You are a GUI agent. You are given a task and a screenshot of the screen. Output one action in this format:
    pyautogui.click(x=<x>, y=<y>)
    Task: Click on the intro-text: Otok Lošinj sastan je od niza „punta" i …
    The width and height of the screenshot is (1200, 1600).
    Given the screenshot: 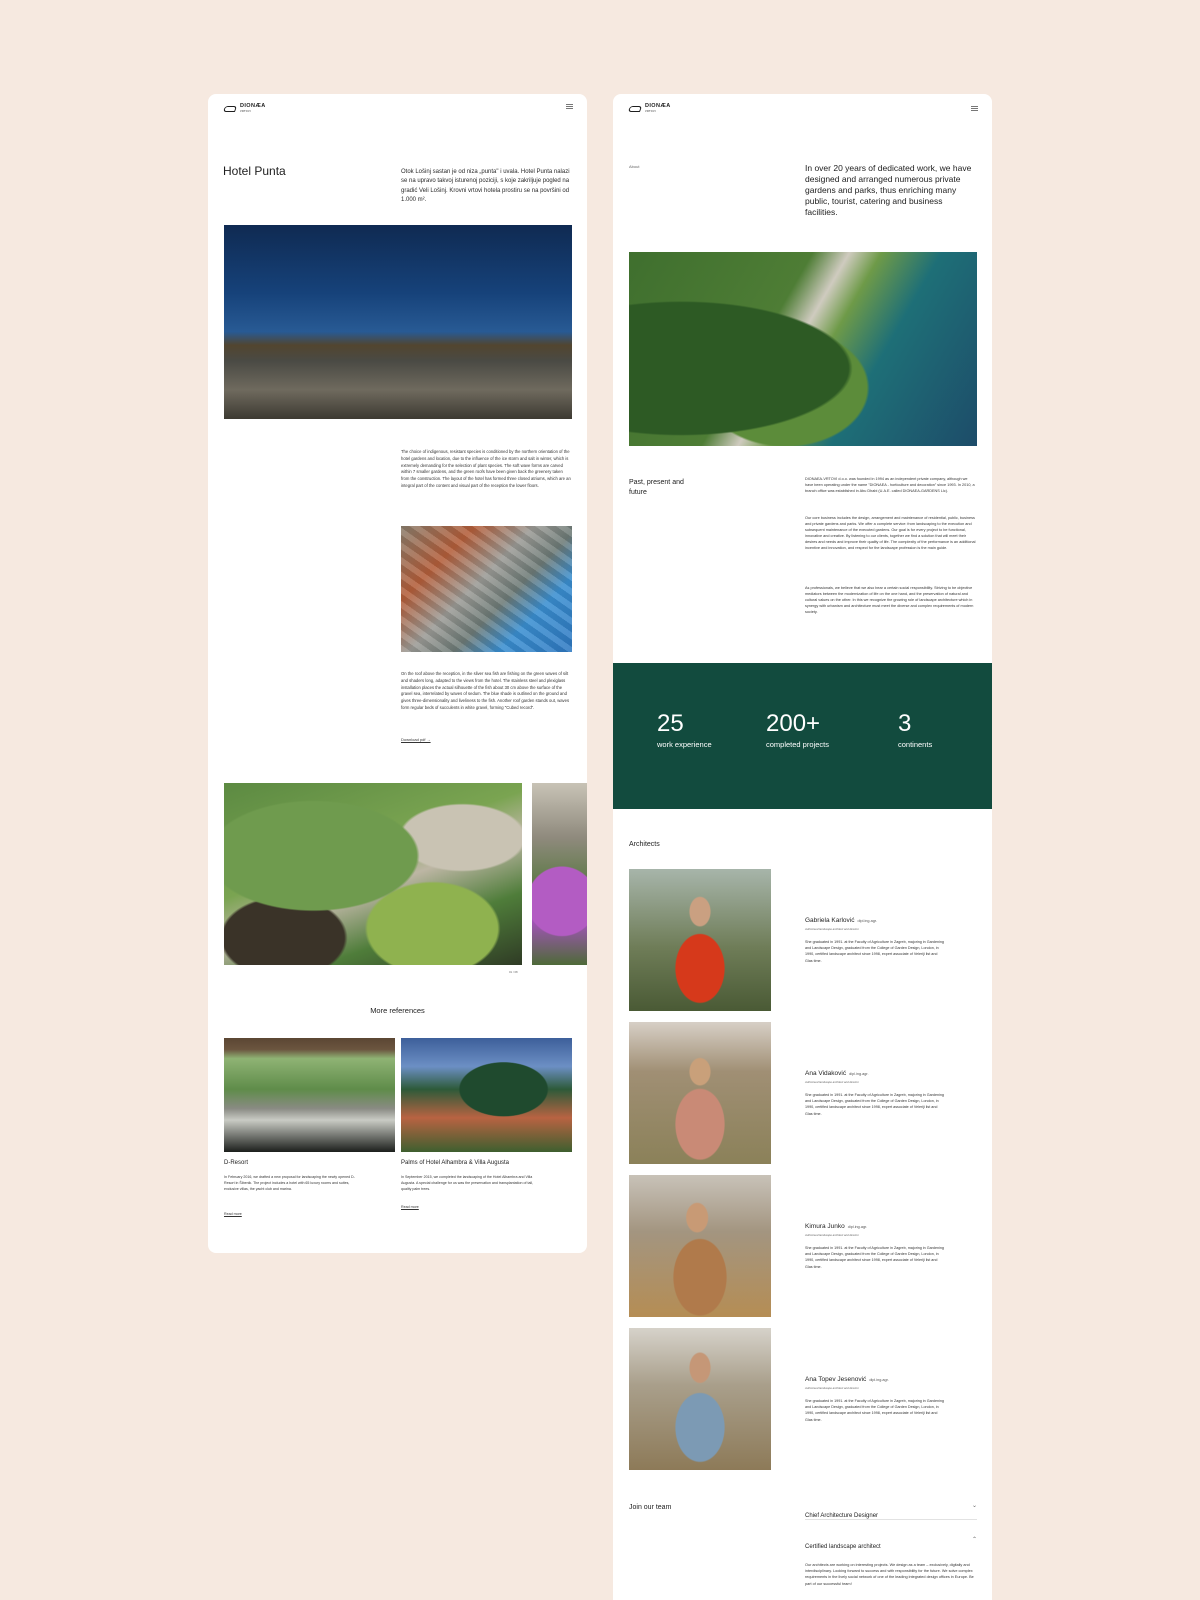 What is the action you would take?
    pyautogui.click(x=485, y=186)
    